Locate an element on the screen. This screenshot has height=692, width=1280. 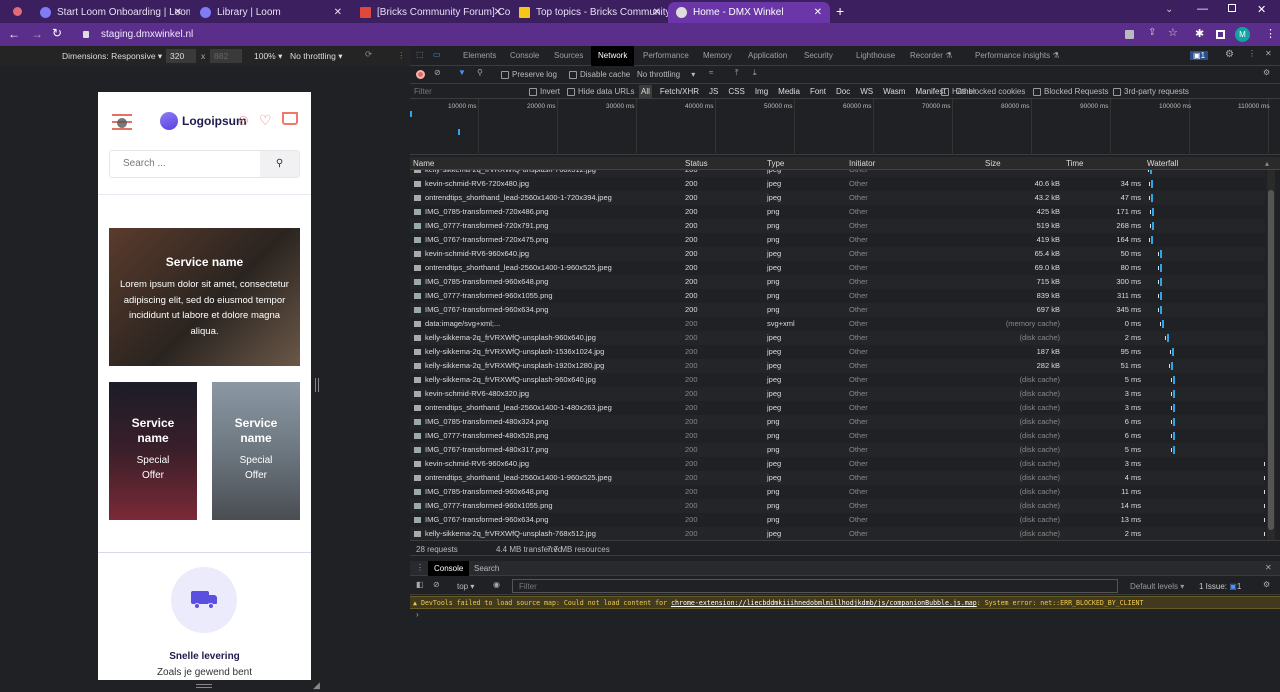
network-settings-icon: ⚙ is located at coordinates (1266, 72).